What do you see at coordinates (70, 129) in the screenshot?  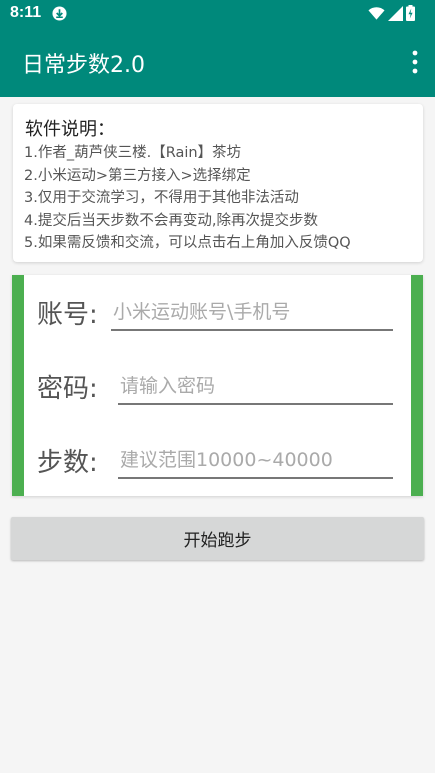 I see `info-title: 软件说明：` at bounding box center [70, 129].